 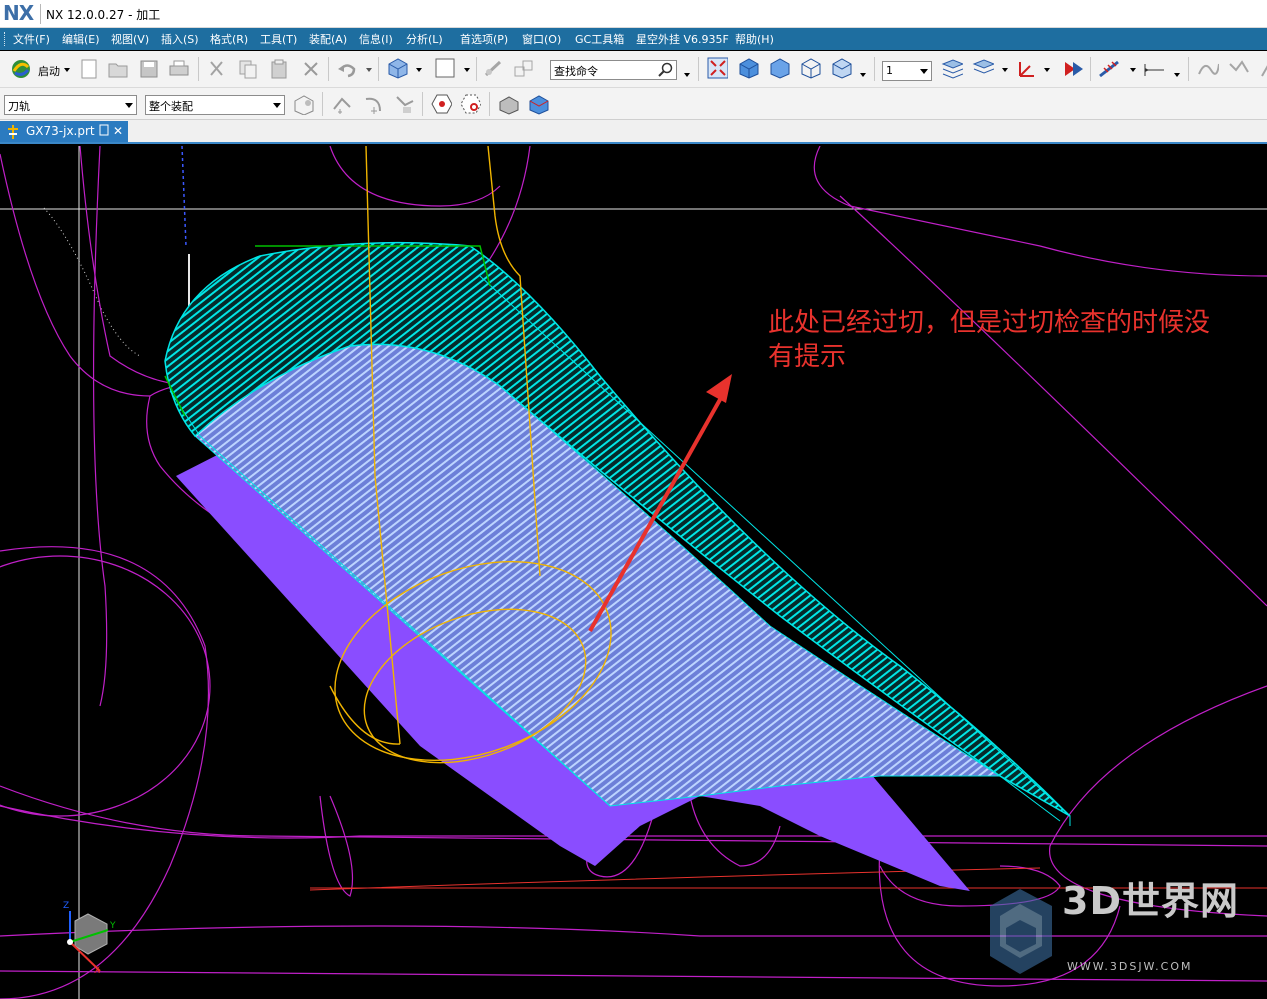 What do you see at coordinates (13, 133) in the screenshot?
I see `part-file-icon` at bounding box center [13, 133].